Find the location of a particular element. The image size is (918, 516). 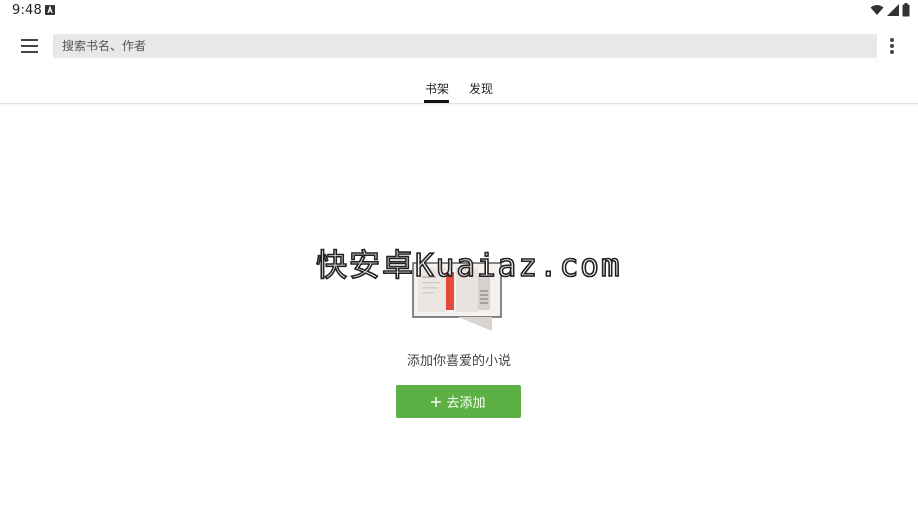

add-book-button: 去添加 is located at coordinates (458, 401).